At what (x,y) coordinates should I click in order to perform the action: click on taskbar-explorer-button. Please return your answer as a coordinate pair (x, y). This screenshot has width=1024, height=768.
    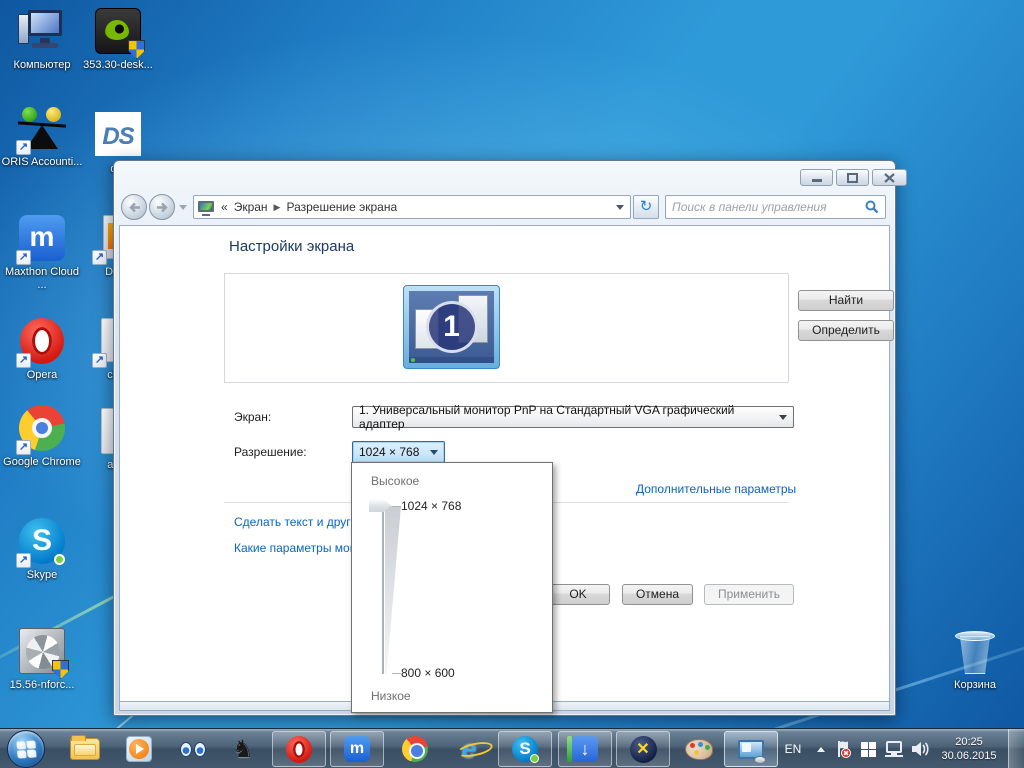
    Looking at the image, I should click on (85, 749).